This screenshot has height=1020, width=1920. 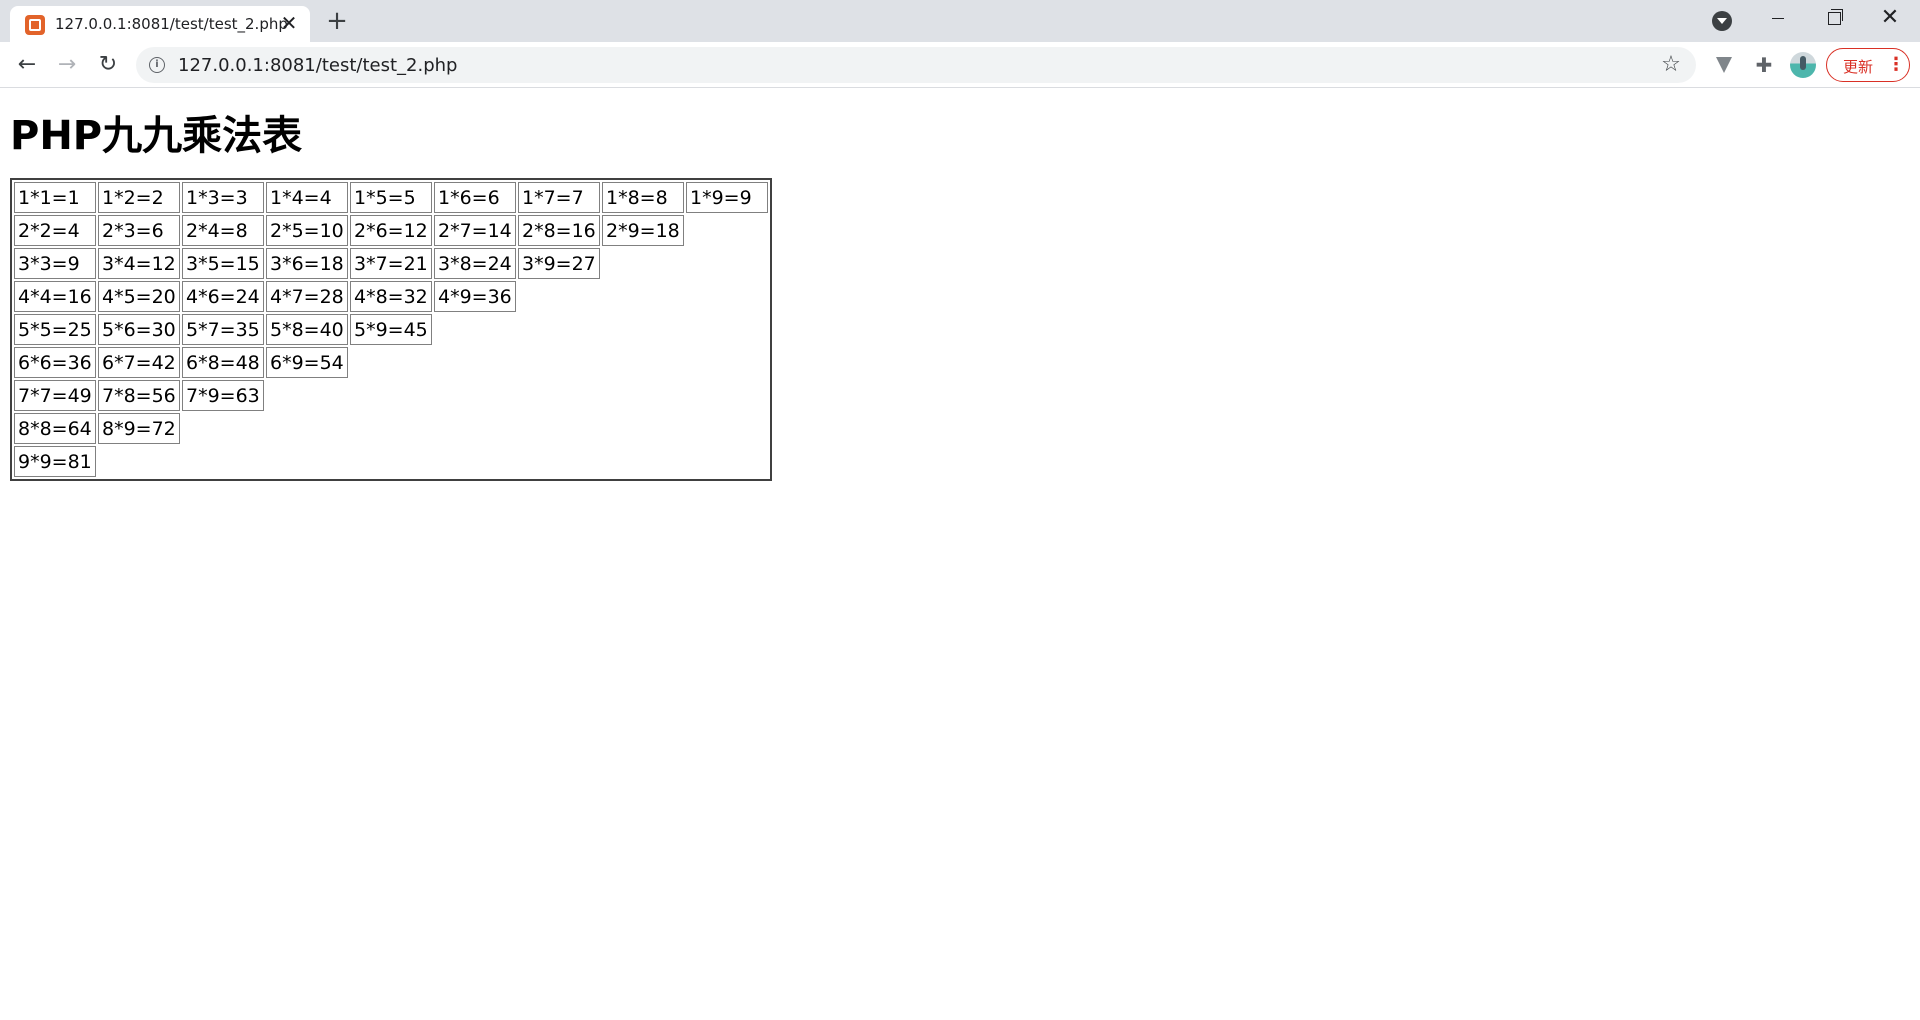 I want to click on table-cell: 2*4=8, so click(x=223, y=230).